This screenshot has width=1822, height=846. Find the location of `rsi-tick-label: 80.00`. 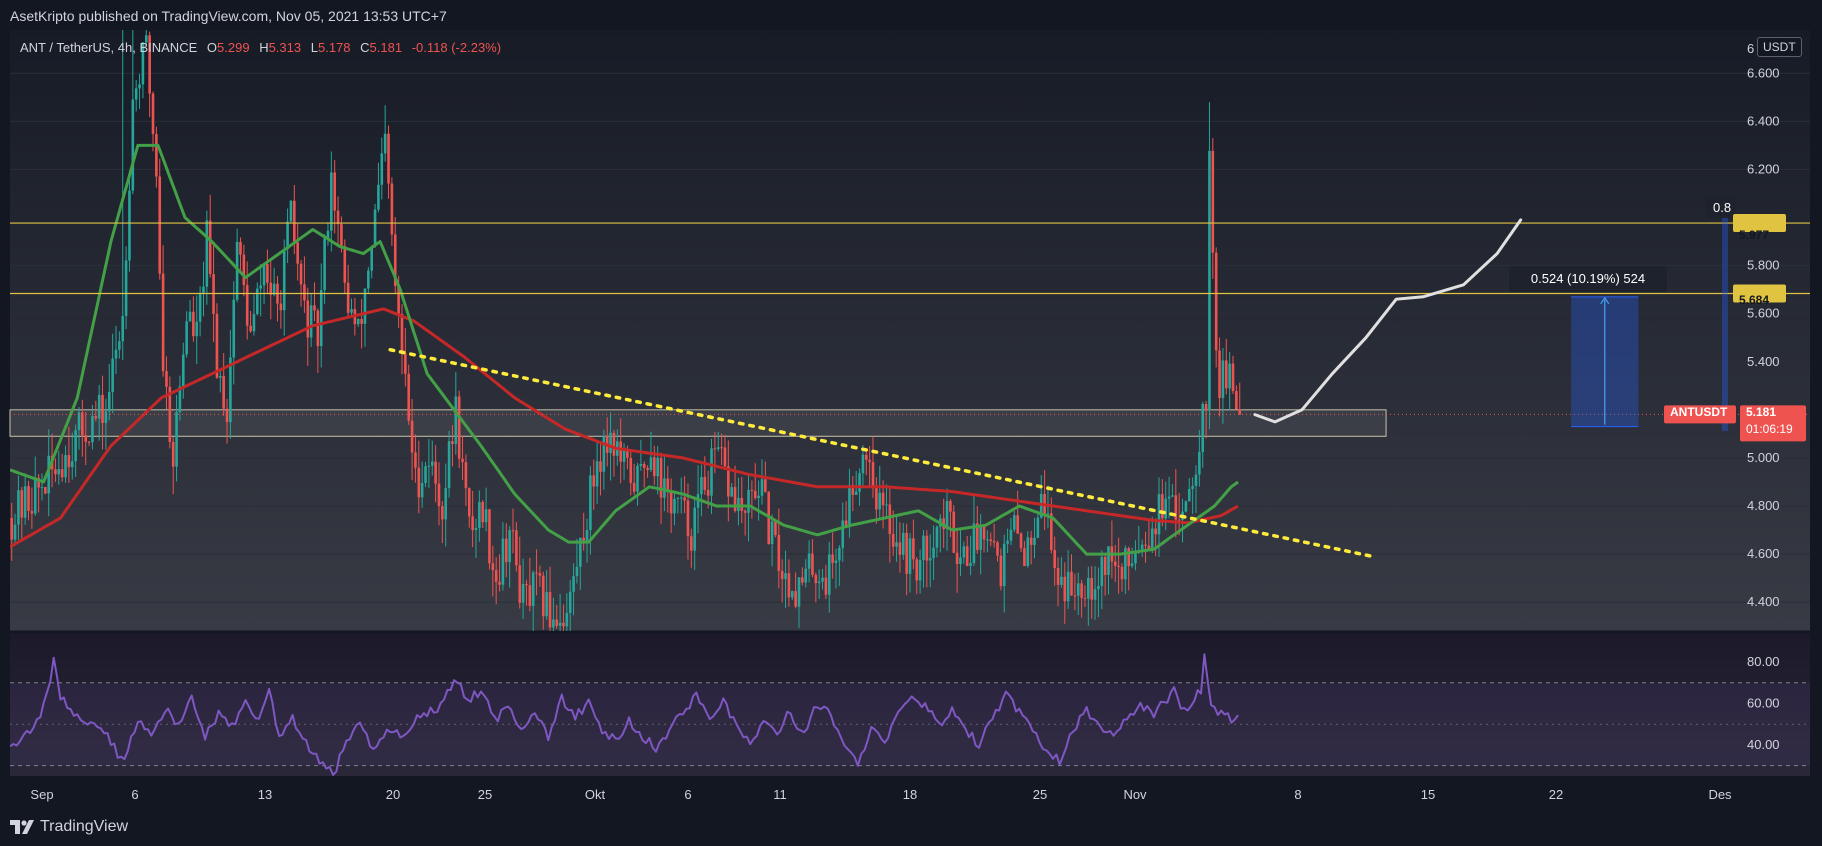

rsi-tick-label: 80.00 is located at coordinates (1763, 661).